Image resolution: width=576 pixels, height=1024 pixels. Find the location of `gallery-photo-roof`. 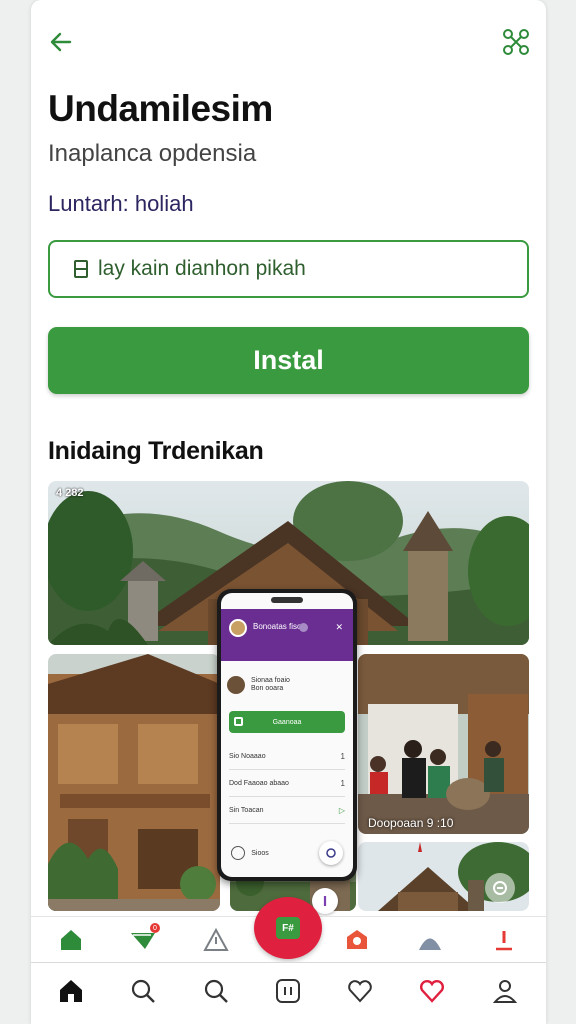

gallery-photo-roof is located at coordinates (443, 876).